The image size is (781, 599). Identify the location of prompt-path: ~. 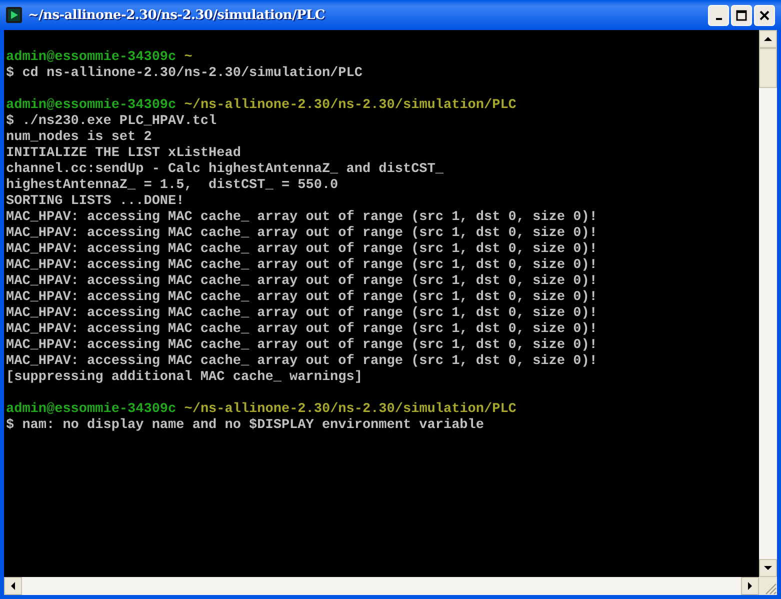
(188, 57).